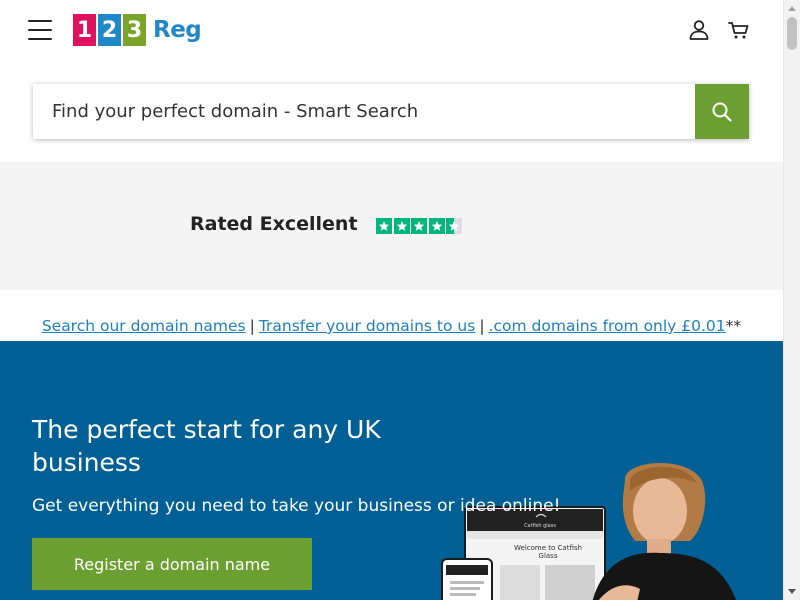 This screenshot has height=600, width=800. What do you see at coordinates (40, 29) in the screenshot?
I see `hamburger-icon` at bounding box center [40, 29].